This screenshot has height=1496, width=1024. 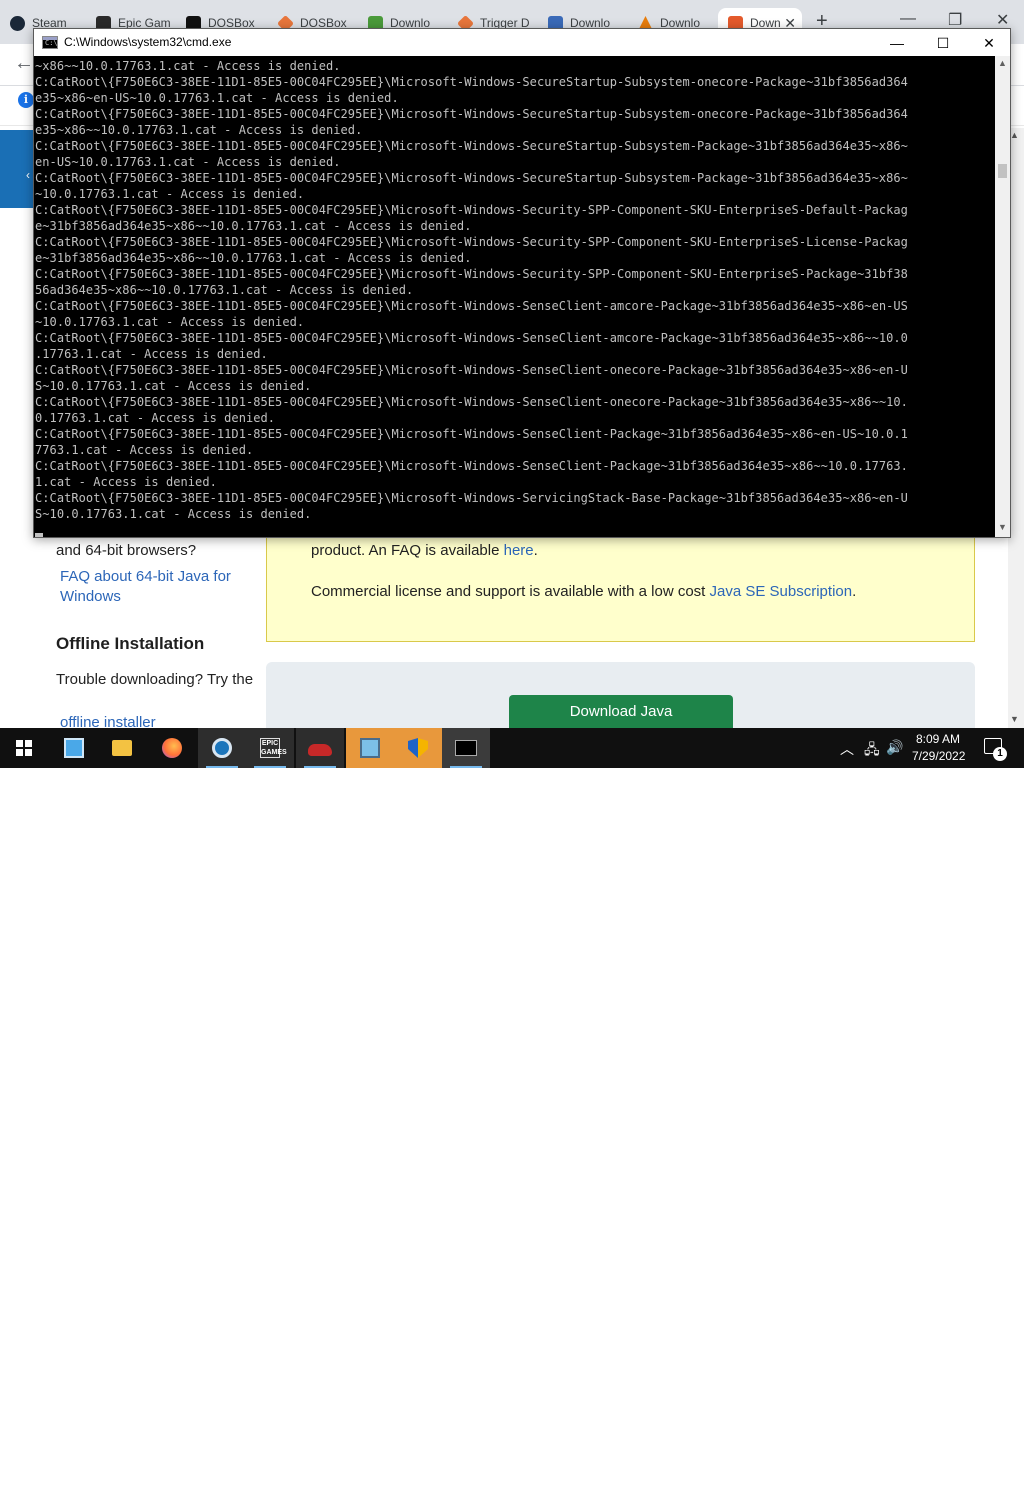 What do you see at coordinates (854, 591) in the screenshot?
I see `license-period: .` at bounding box center [854, 591].